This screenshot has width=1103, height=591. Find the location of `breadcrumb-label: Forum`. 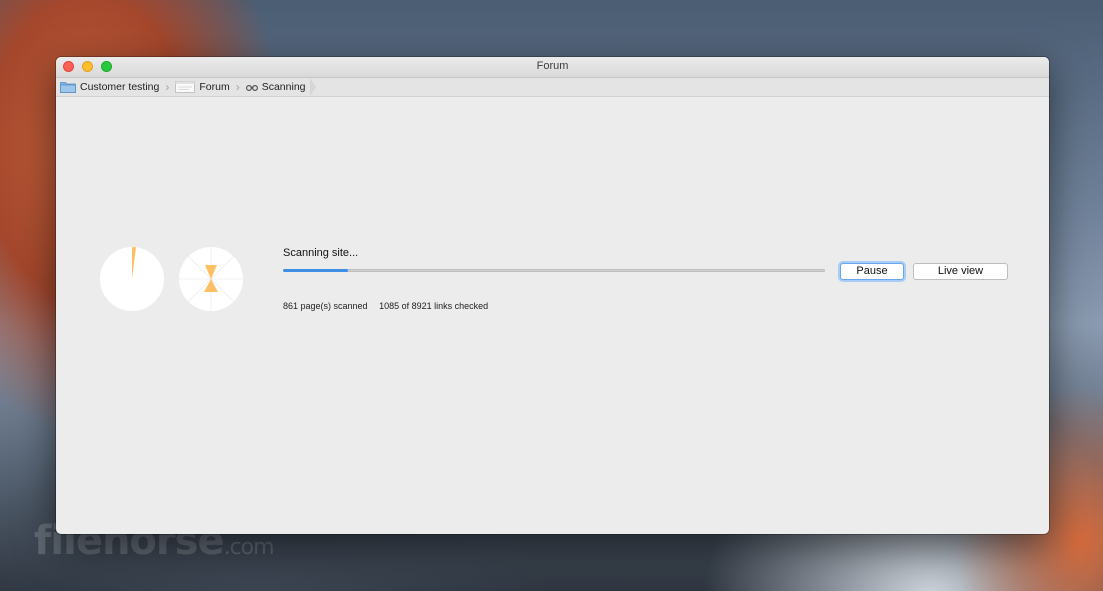

breadcrumb-label: Forum is located at coordinates (214, 87).